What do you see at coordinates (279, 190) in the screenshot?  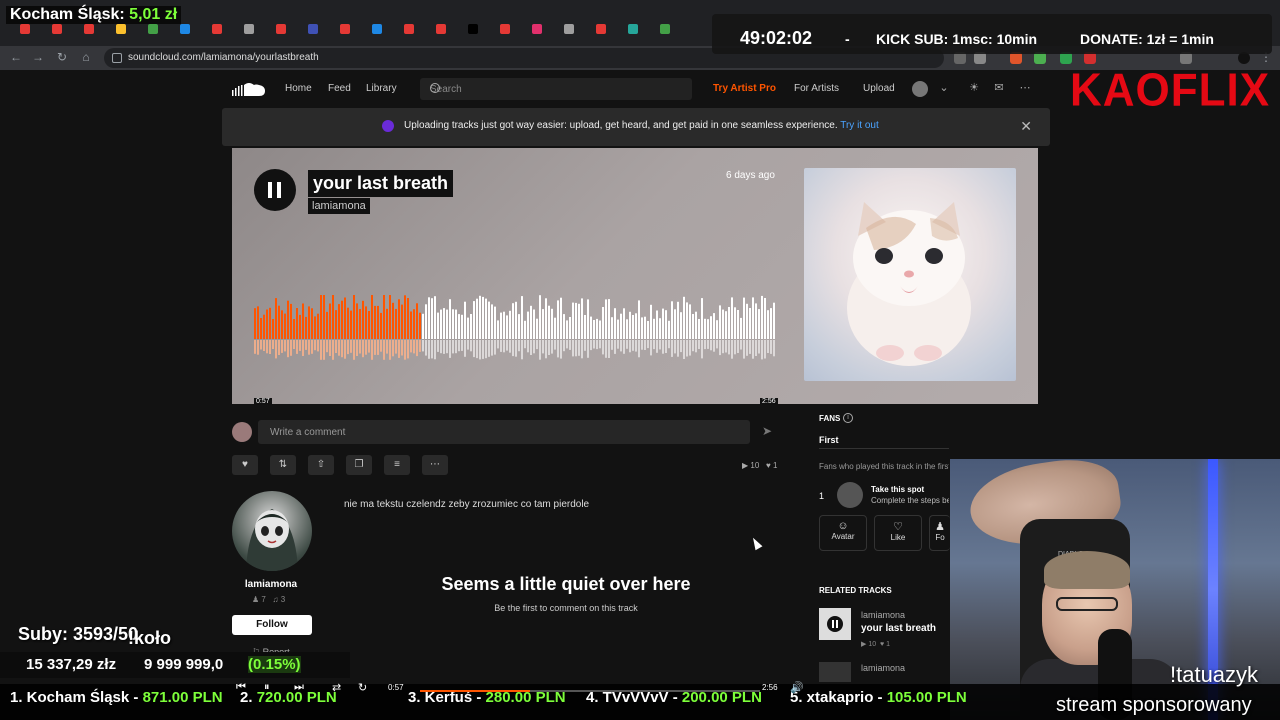 I see `pause-icon` at bounding box center [279, 190].